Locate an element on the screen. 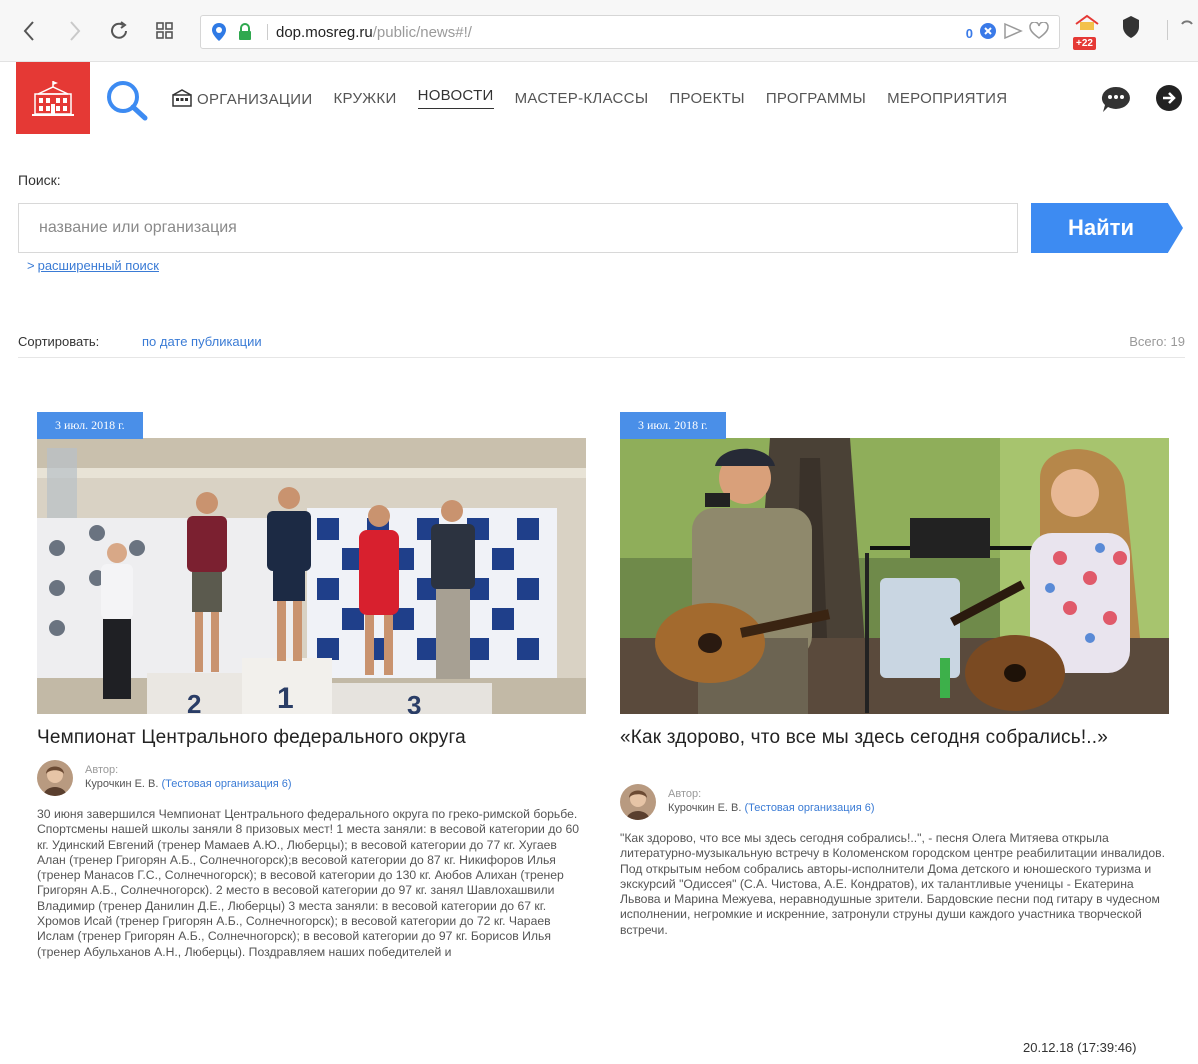 This screenshot has width=1198, height=1064. nav-projects: ПРОЕКТЫ is located at coordinates (706, 98).